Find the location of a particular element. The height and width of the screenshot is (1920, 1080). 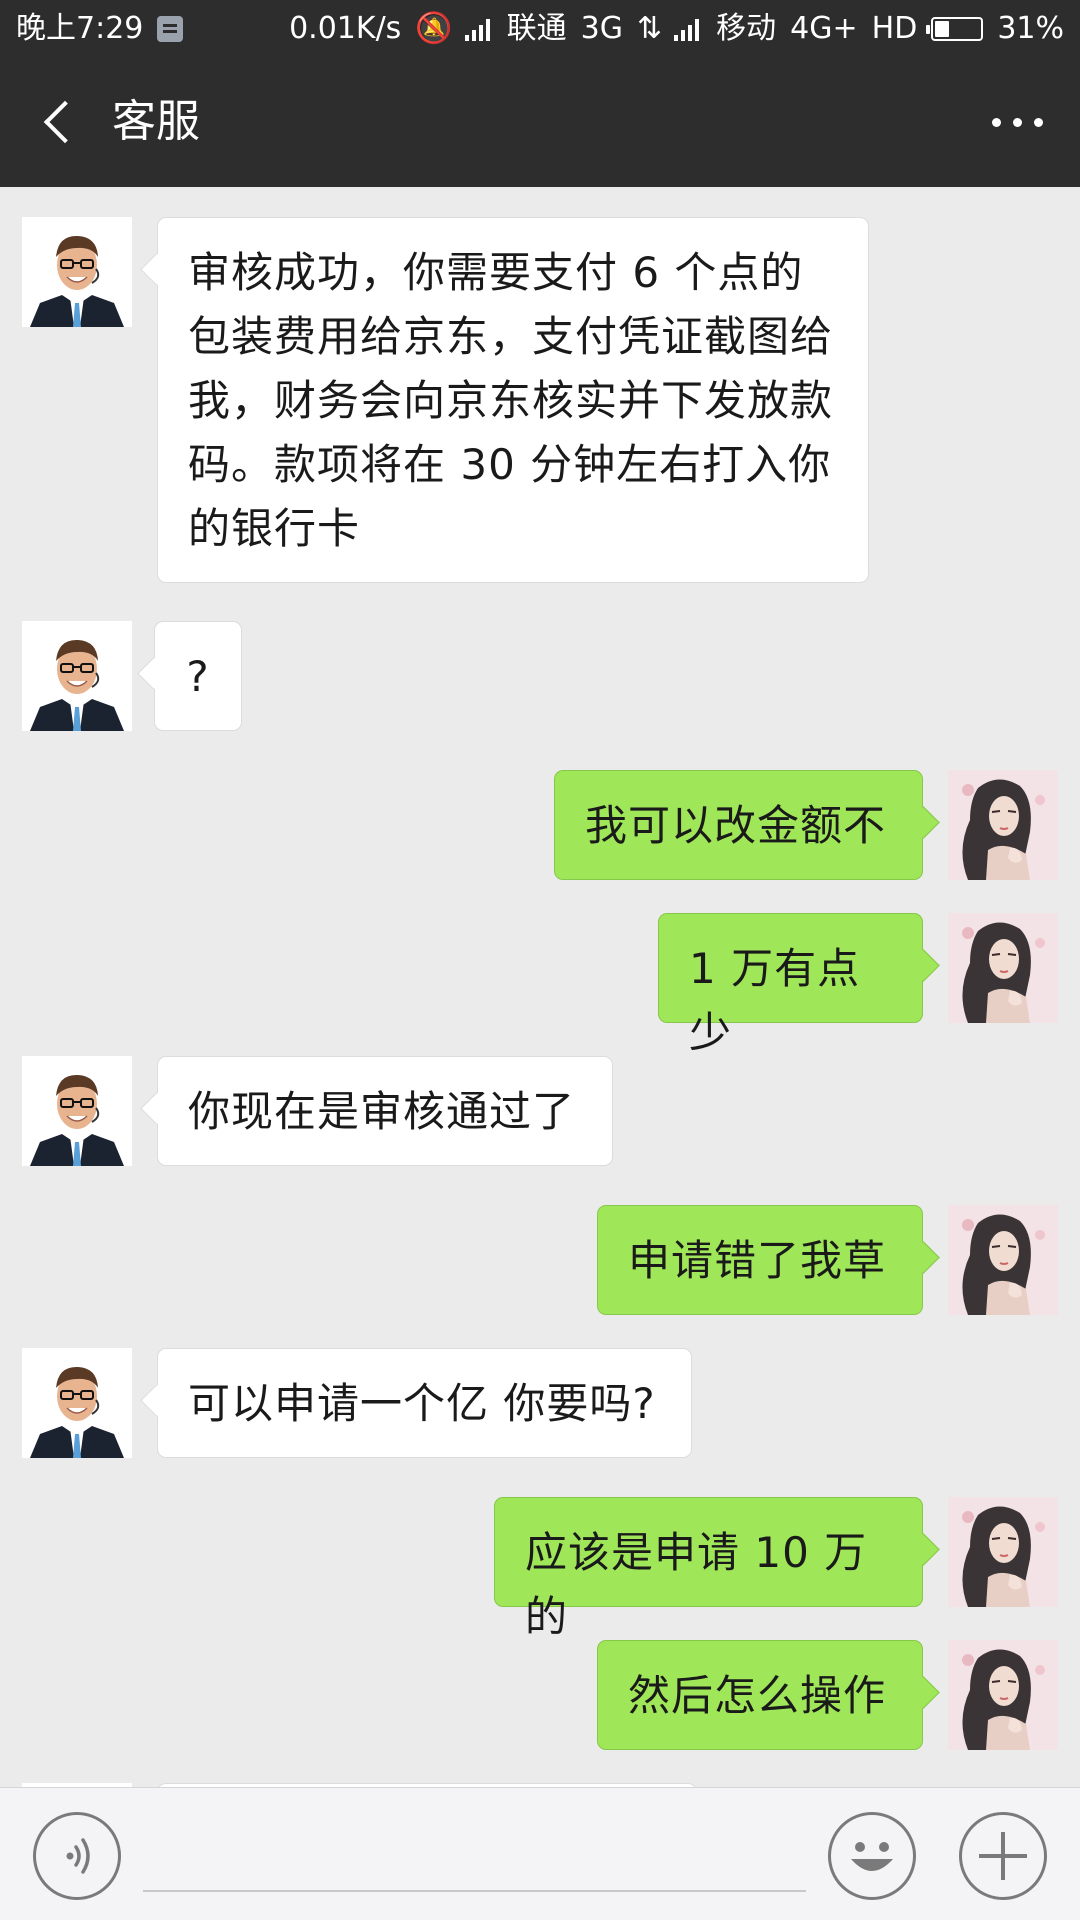

outgoing-message-bubble: 我可以改金额不 is located at coordinates (738, 825).